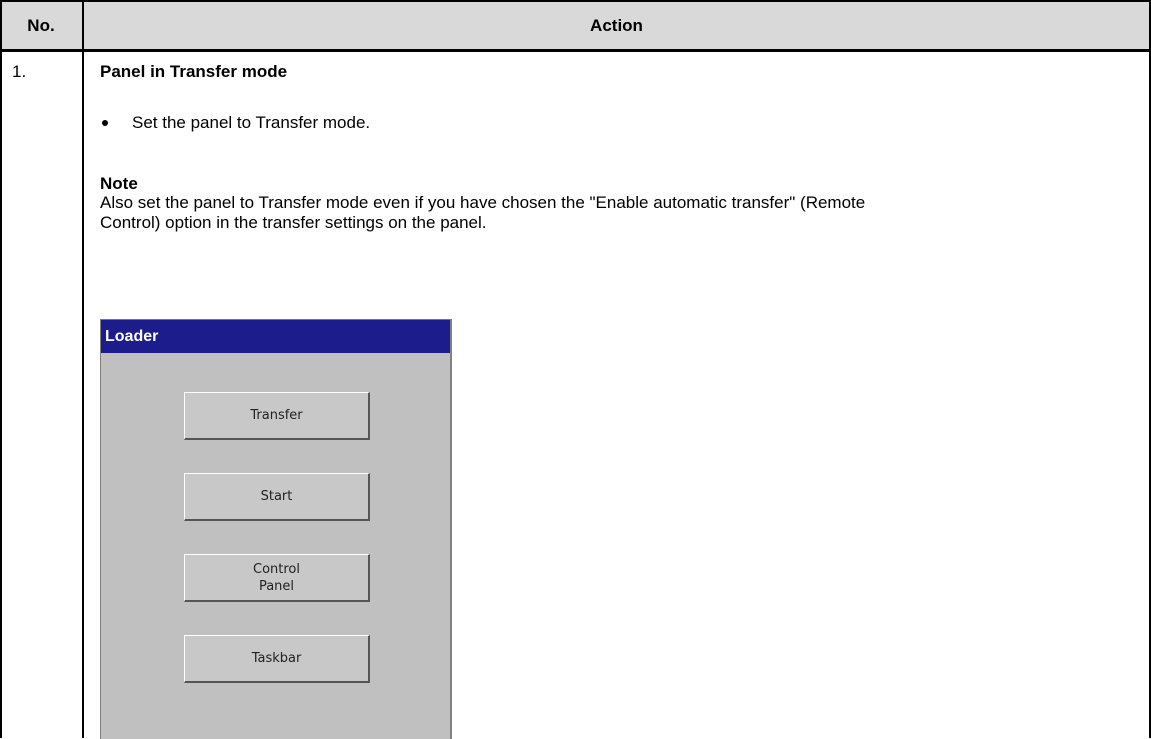 This screenshot has height=739, width=1151. Describe the element at coordinates (105, 123) in the screenshot. I see `bullet-icon` at that location.